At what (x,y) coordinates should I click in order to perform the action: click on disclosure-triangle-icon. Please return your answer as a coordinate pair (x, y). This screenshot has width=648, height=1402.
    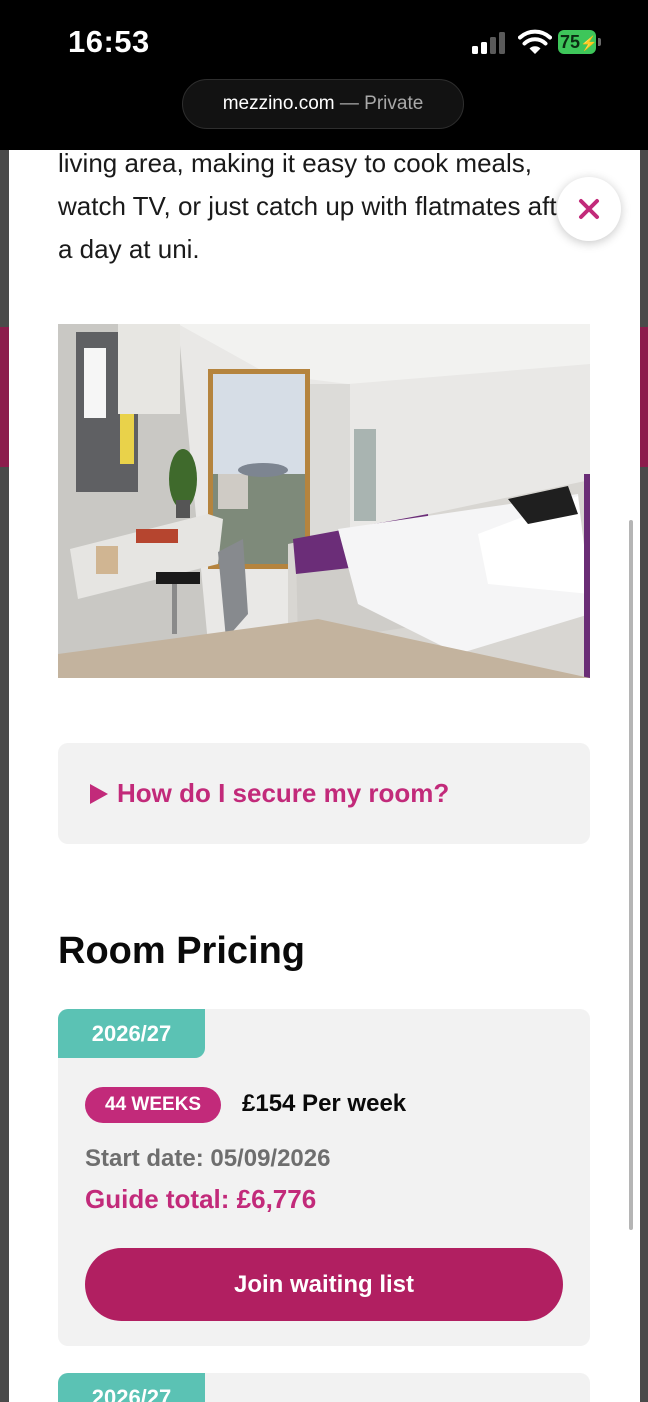
    Looking at the image, I should click on (99, 793).